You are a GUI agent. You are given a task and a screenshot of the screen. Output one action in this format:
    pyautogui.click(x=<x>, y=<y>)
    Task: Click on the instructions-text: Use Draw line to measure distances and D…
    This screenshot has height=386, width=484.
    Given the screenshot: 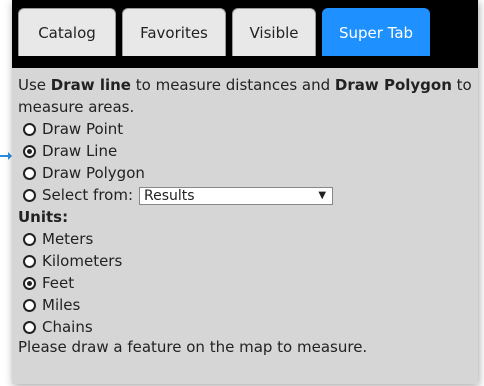 What is the action you would take?
    pyautogui.click(x=245, y=96)
    